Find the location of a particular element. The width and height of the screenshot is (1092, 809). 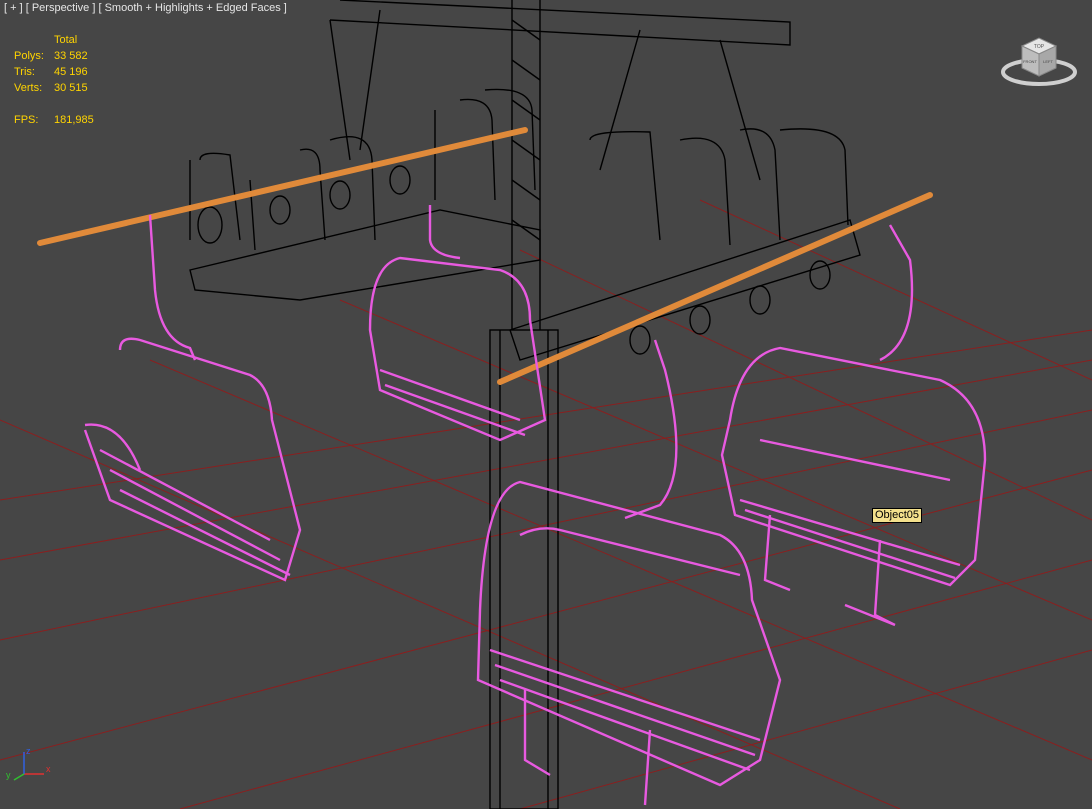

stats-tris-label: Tris: is located at coordinates (24, 72).